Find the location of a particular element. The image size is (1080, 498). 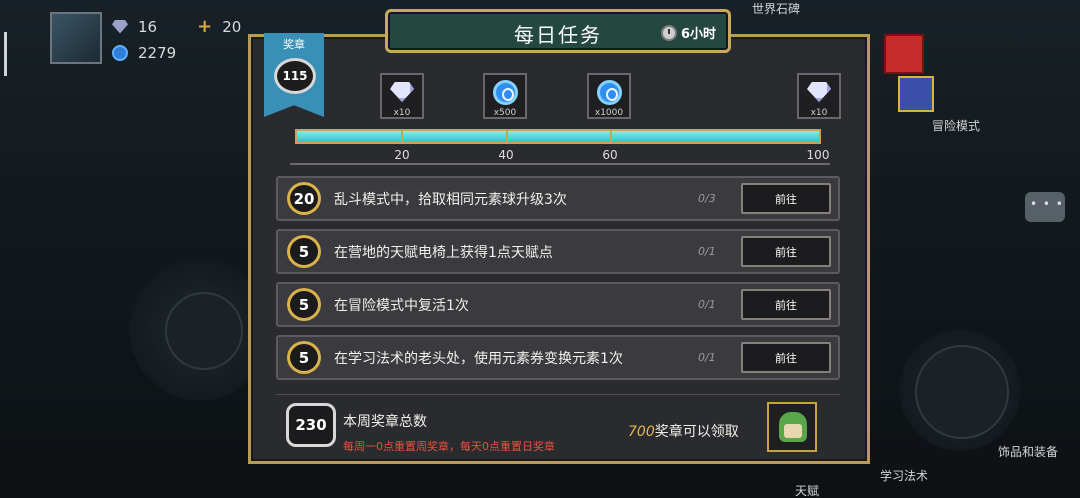

panel-header: 每日任务 6小时 is located at coordinates (558, 31).